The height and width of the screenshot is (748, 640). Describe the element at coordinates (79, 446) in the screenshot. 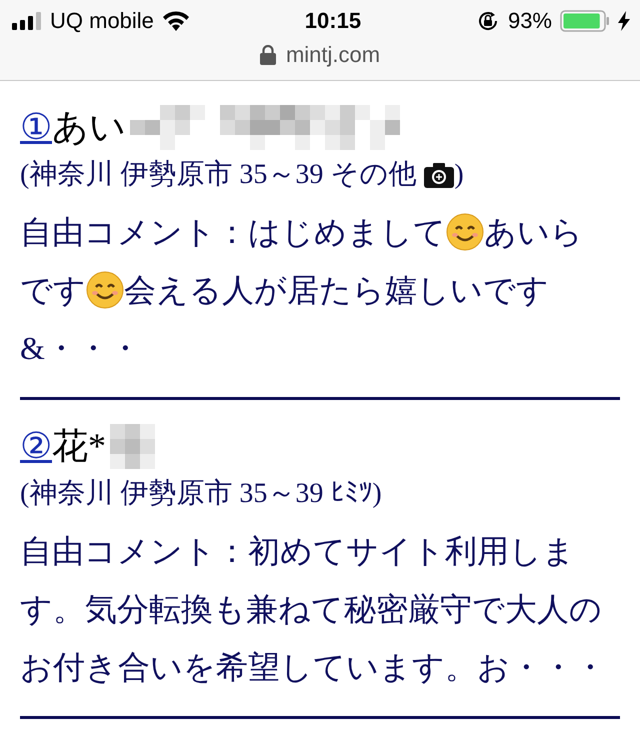

I see `profile-name: 花*` at that location.